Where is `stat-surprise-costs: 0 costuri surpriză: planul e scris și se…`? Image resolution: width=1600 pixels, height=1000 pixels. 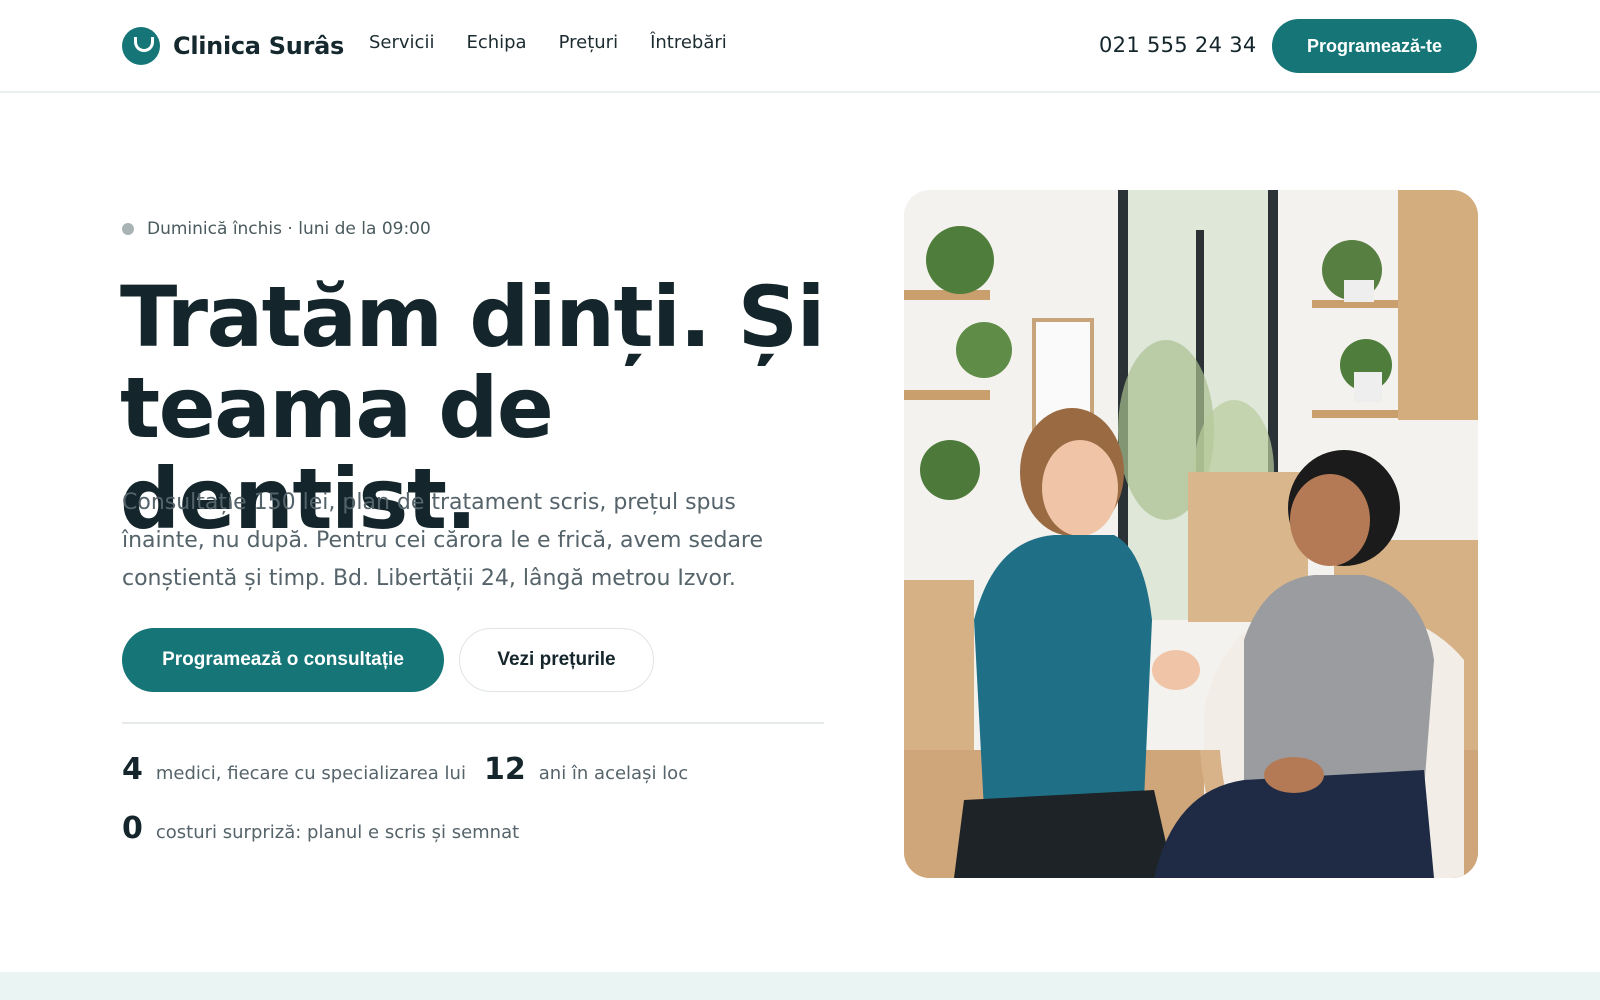
stat-surprise-costs: 0 costuri surpriză: planul e scris și se… is located at coordinates (320, 828).